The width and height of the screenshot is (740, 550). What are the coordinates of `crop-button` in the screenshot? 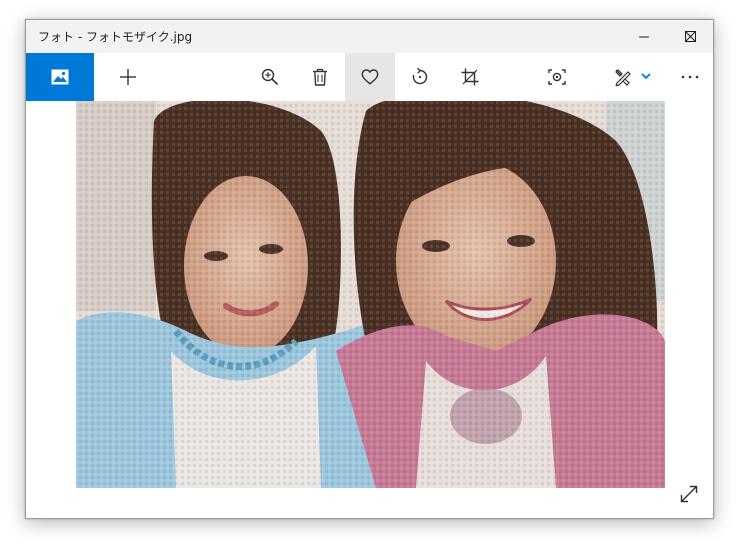 It's located at (470, 77).